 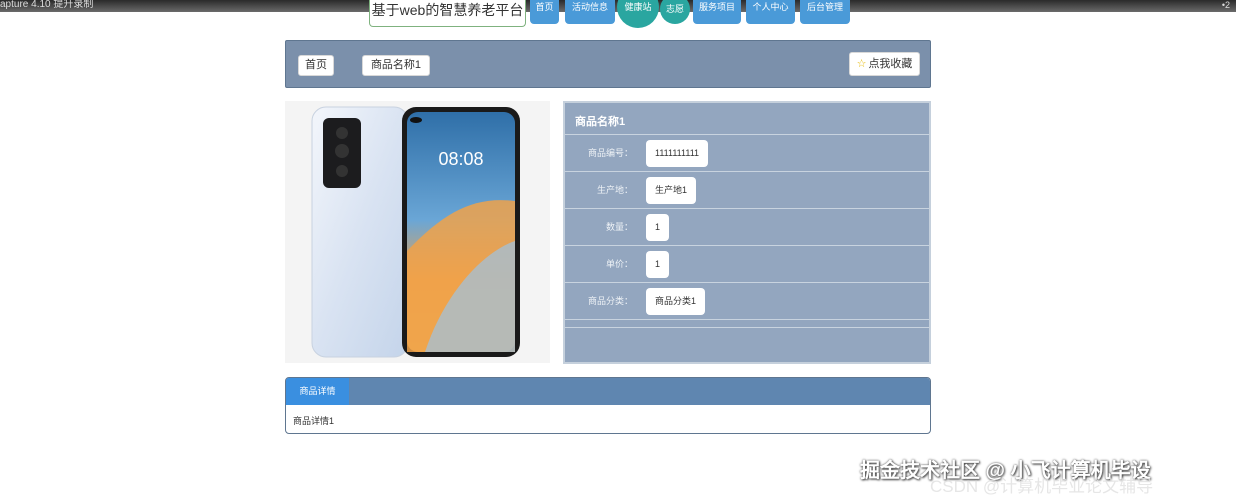 I want to click on product-name: 商品名称1, so click(x=600, y=122).